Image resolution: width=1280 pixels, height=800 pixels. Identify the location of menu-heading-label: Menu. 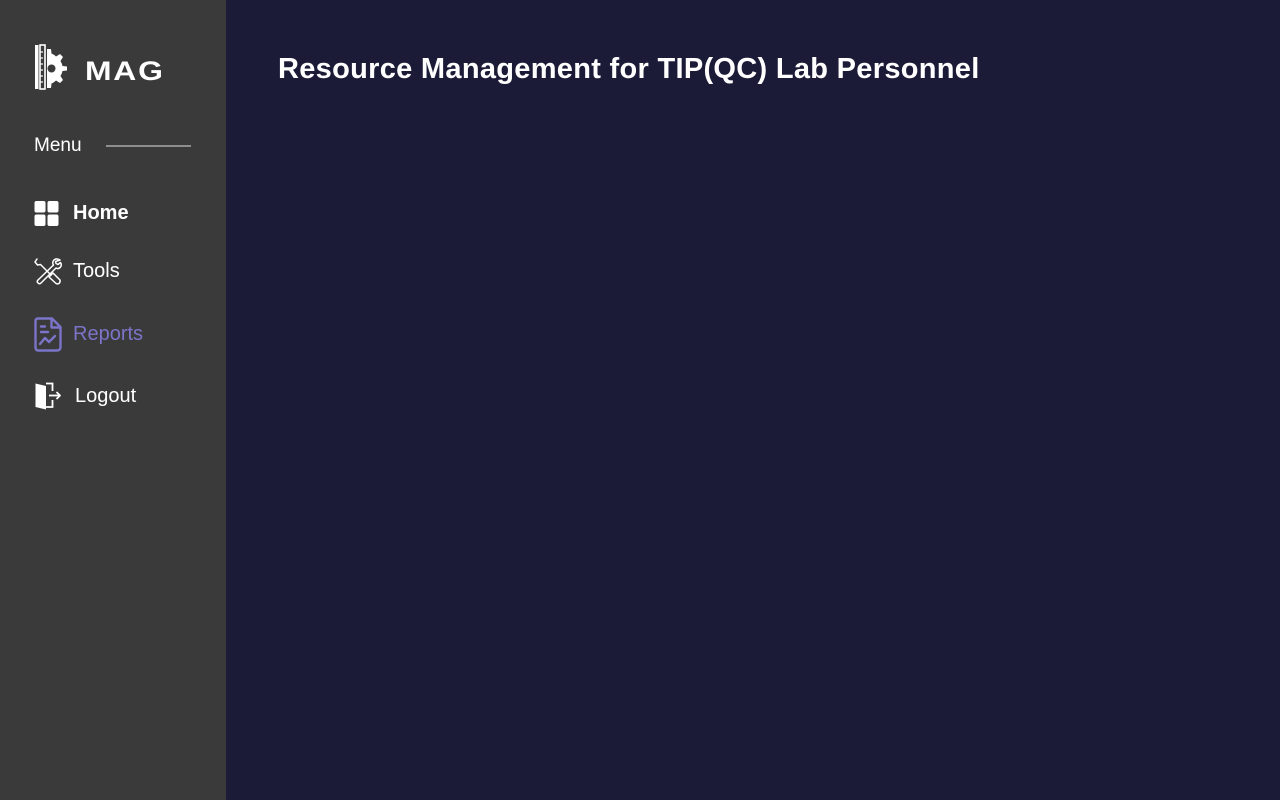
(58, 145).